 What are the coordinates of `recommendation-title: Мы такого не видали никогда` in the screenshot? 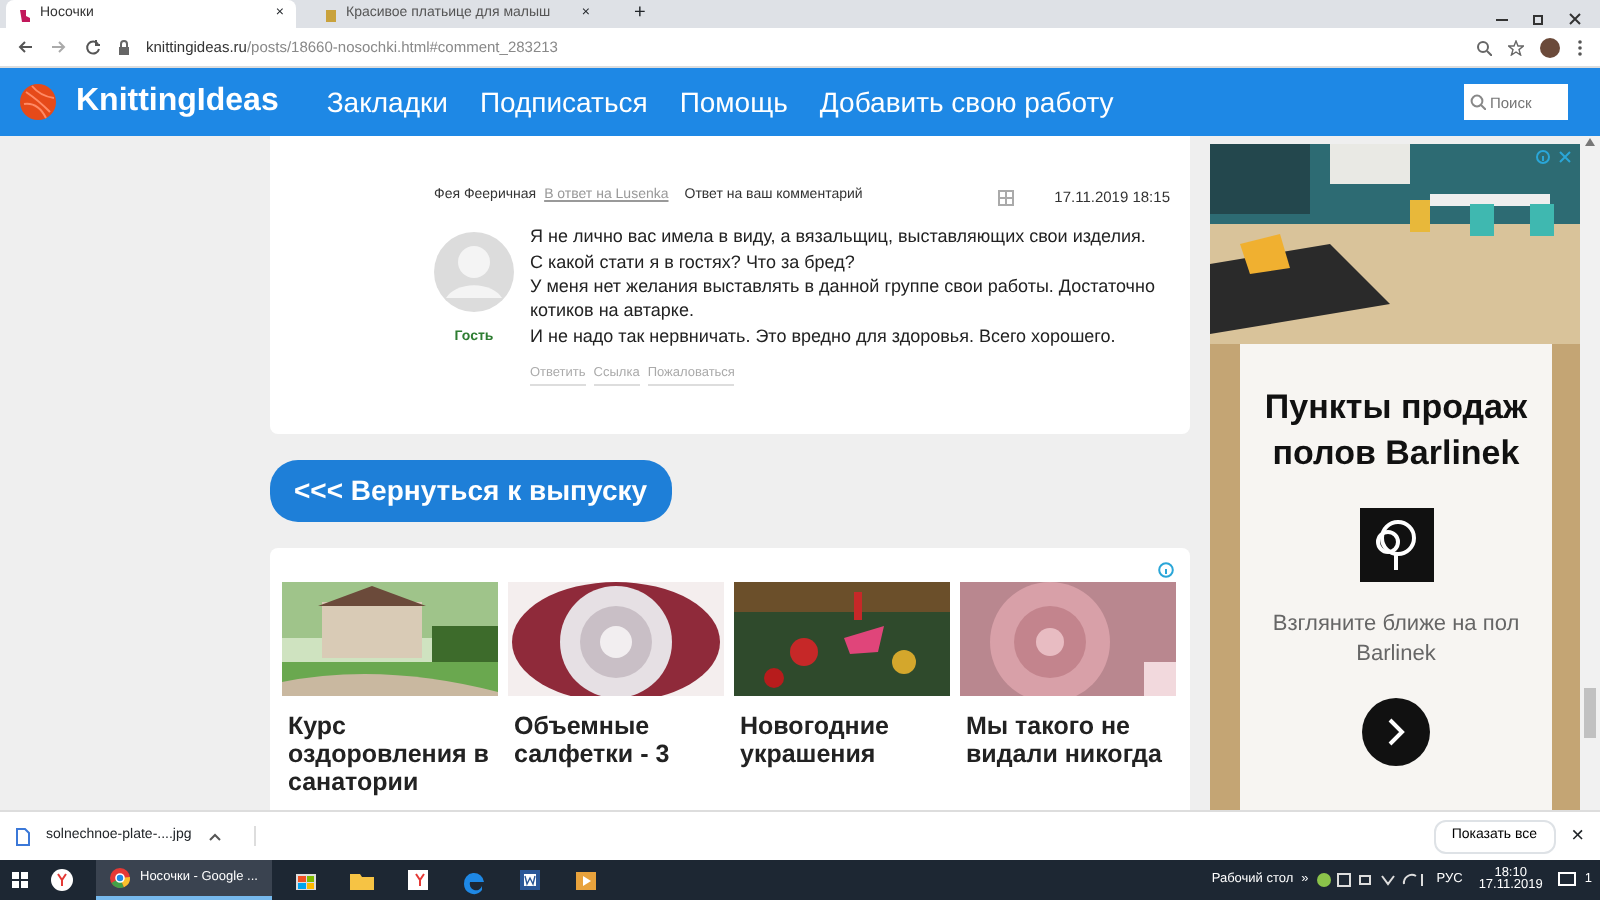 It's located at (1069, 740).